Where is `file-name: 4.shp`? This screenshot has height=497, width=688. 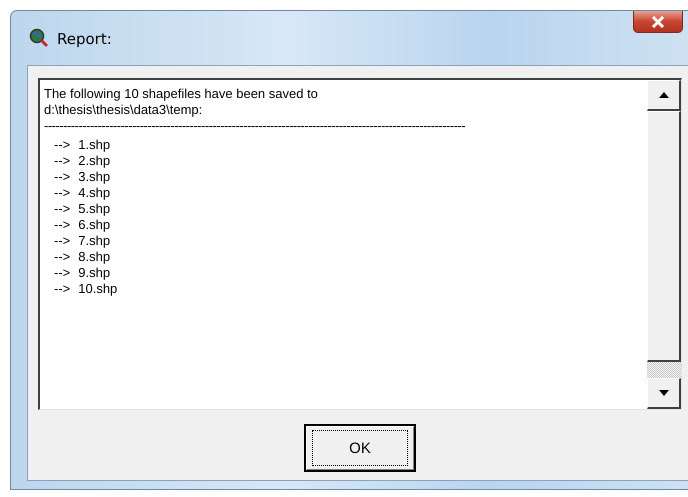 file-name: 4.shp is located at coordinates (94, 193).